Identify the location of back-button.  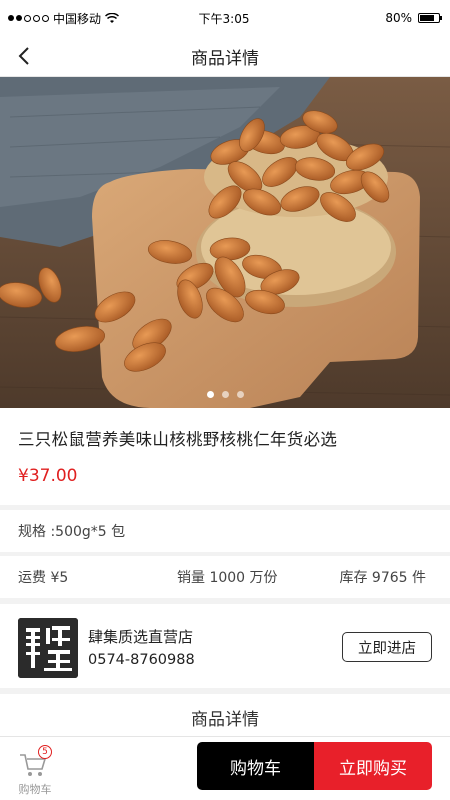
(24, 56).